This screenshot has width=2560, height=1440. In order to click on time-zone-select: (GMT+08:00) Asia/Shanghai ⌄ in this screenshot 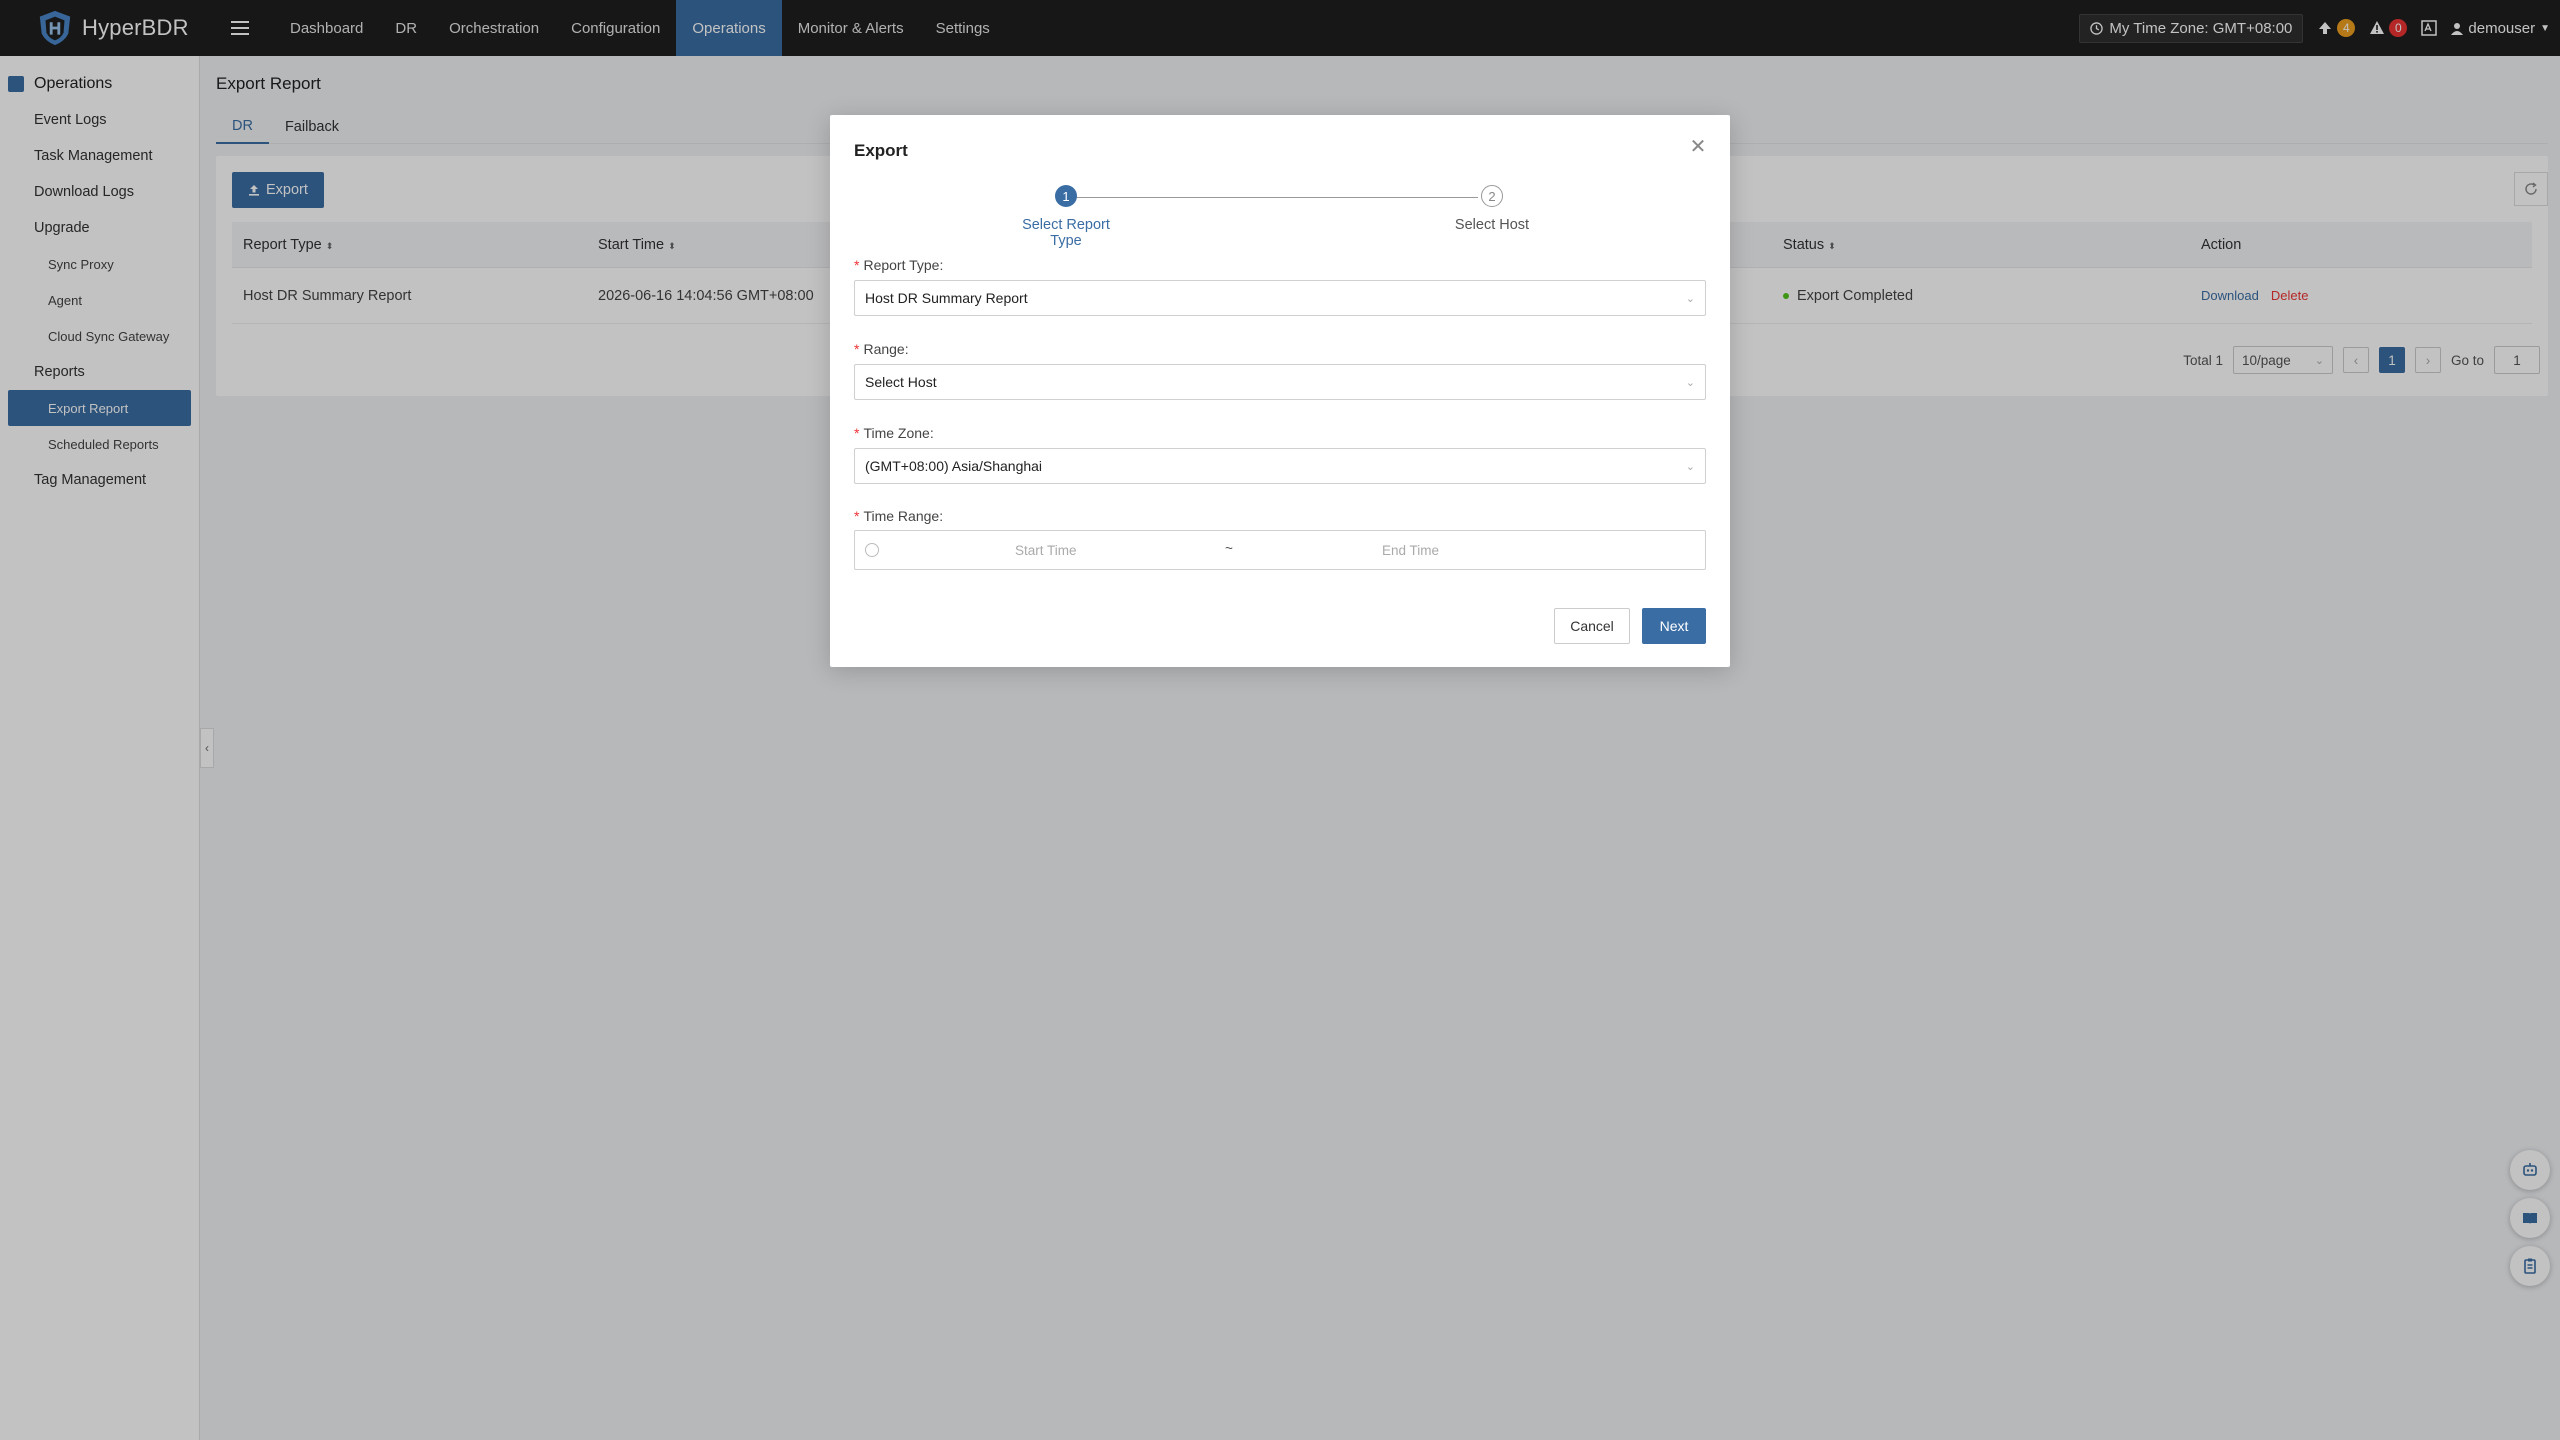, I will do `click(1280, 466)`.